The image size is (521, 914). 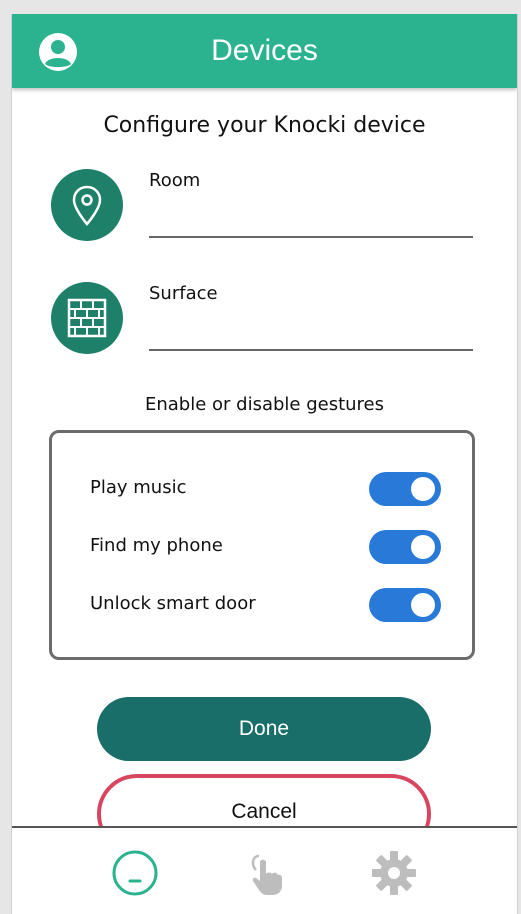 I want to click on page-title: Devices, so click(x=264, y=50).